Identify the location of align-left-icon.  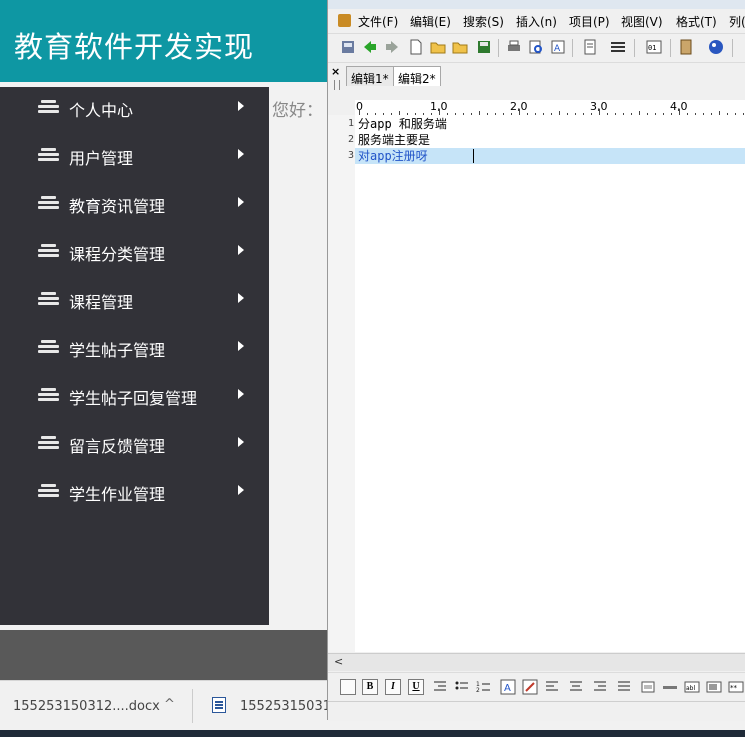
(552, 687).